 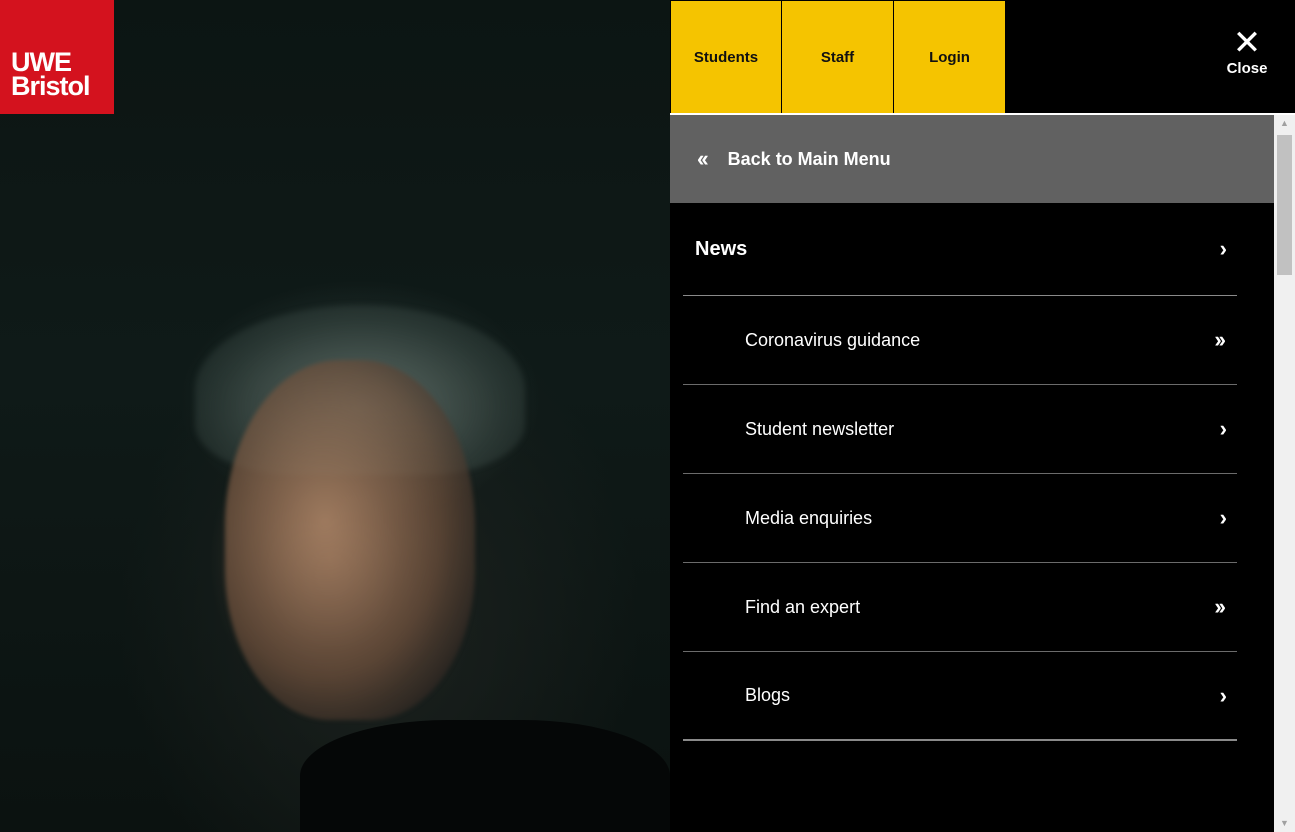 I want to click on staff-tab: Staff, so click(x=838, y=56).